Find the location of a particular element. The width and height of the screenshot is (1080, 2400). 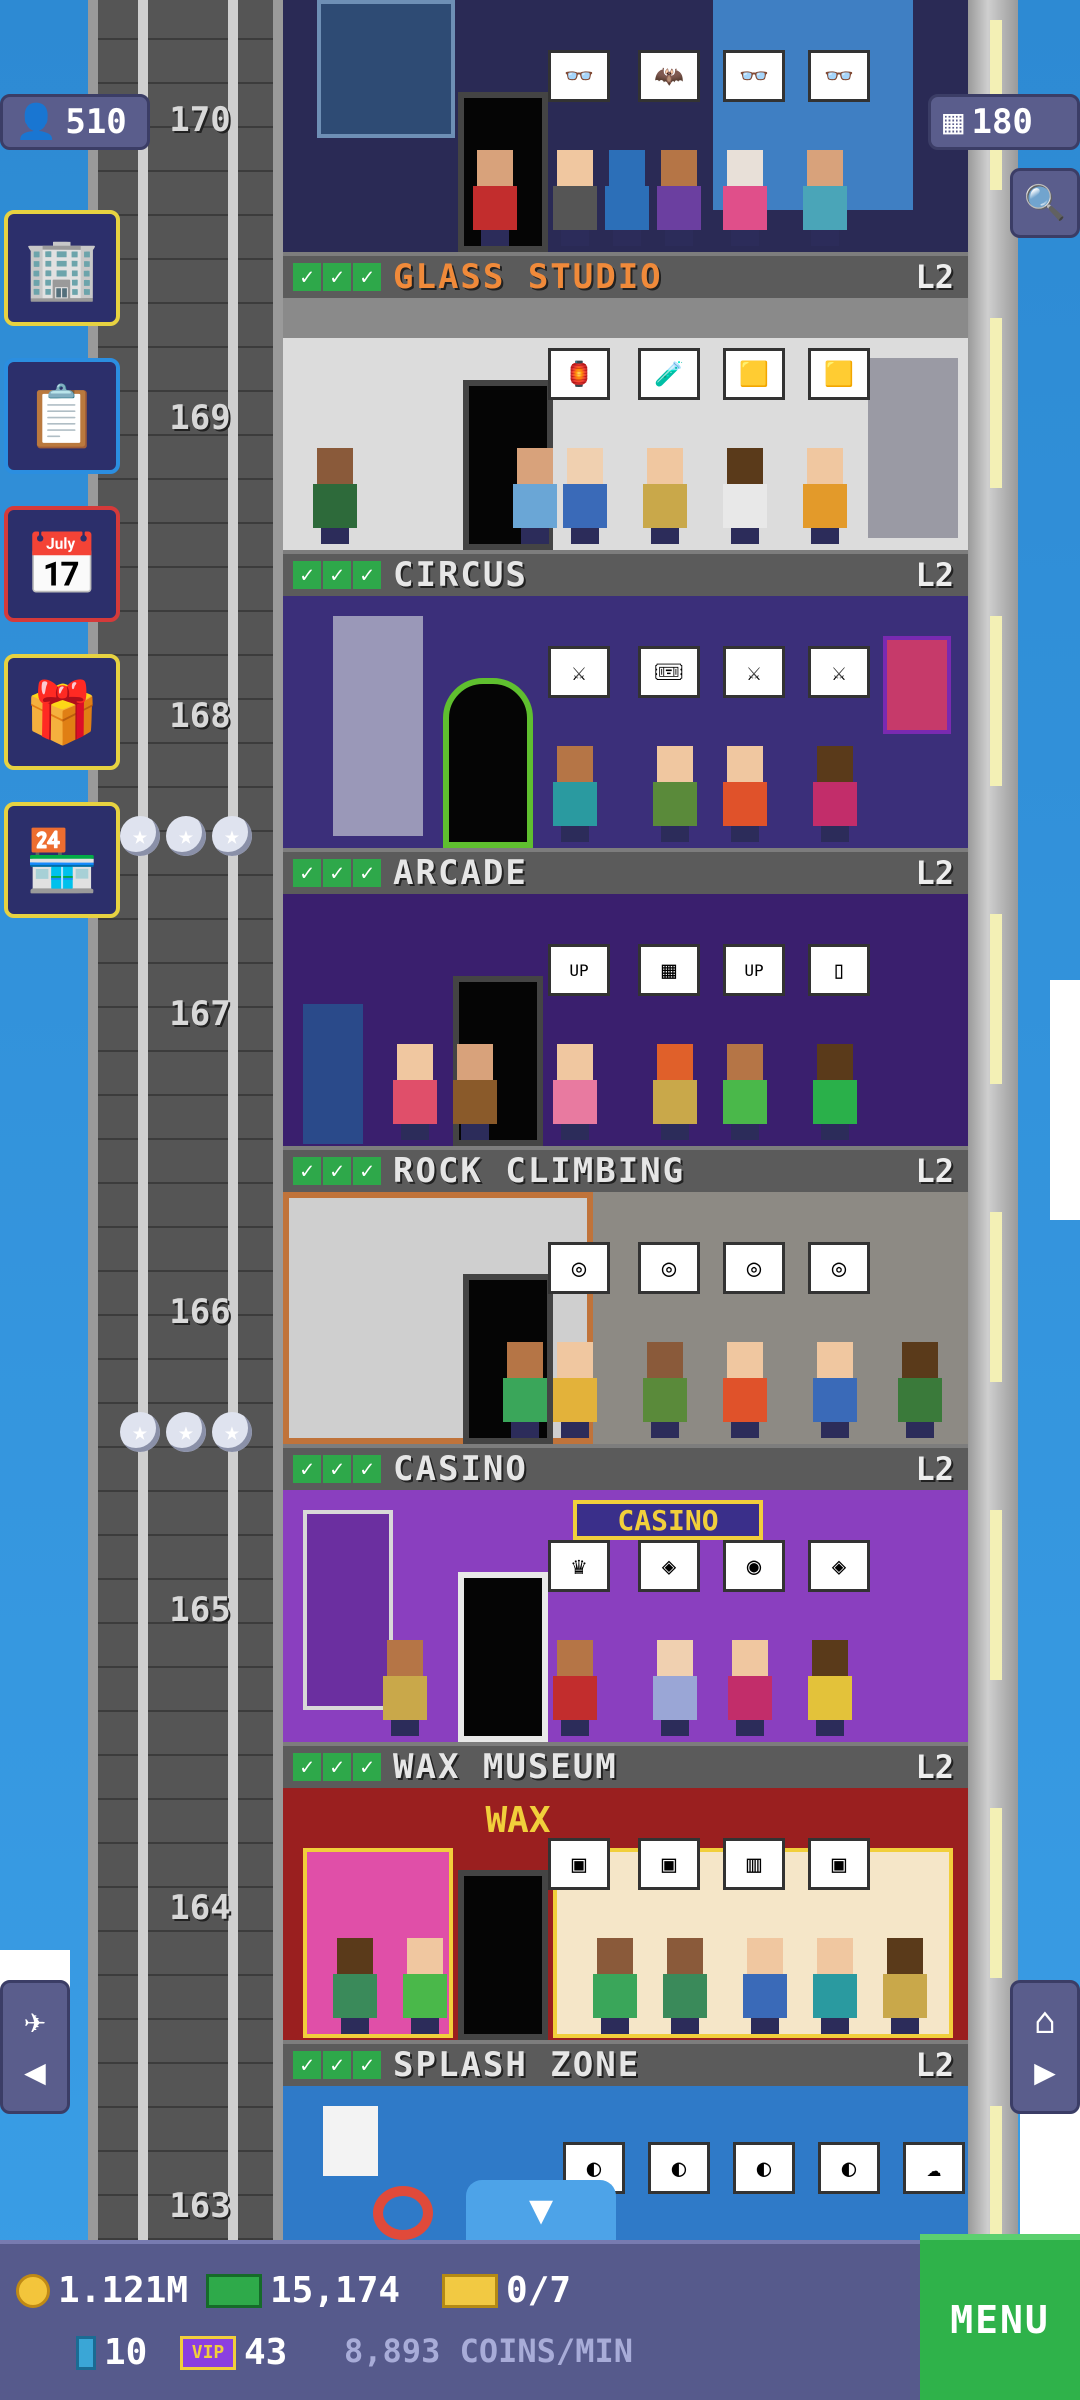

home-button: ⌂ ▶ is located at coordinates (1045, 2047).